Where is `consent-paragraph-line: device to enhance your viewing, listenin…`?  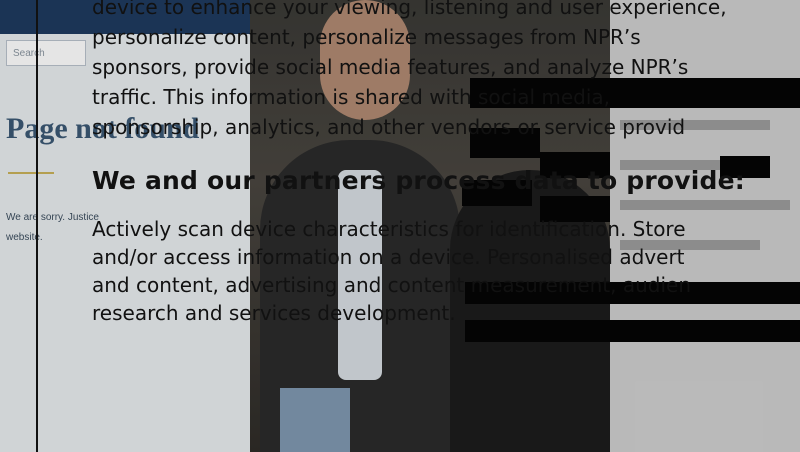
consent-paragraph-line: device to enhance your viewing, listenin… is located at coordinates (409, 9).